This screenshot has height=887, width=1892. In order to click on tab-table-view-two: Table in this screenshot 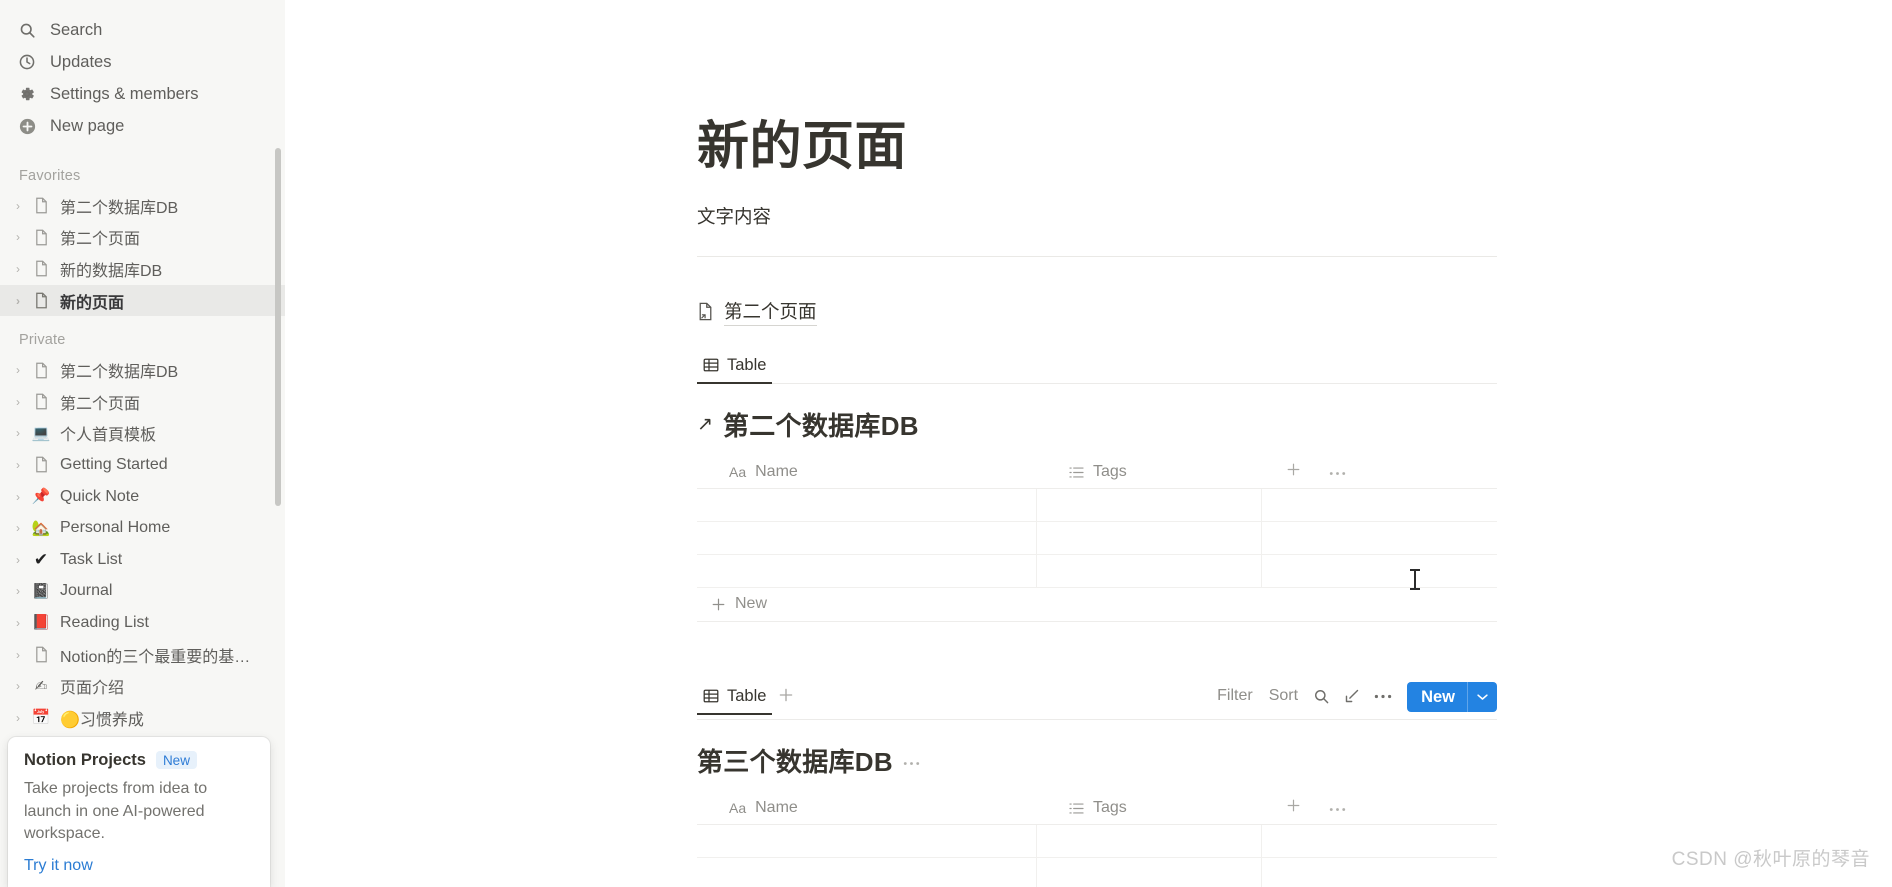, I will do `click(735, 701)`.